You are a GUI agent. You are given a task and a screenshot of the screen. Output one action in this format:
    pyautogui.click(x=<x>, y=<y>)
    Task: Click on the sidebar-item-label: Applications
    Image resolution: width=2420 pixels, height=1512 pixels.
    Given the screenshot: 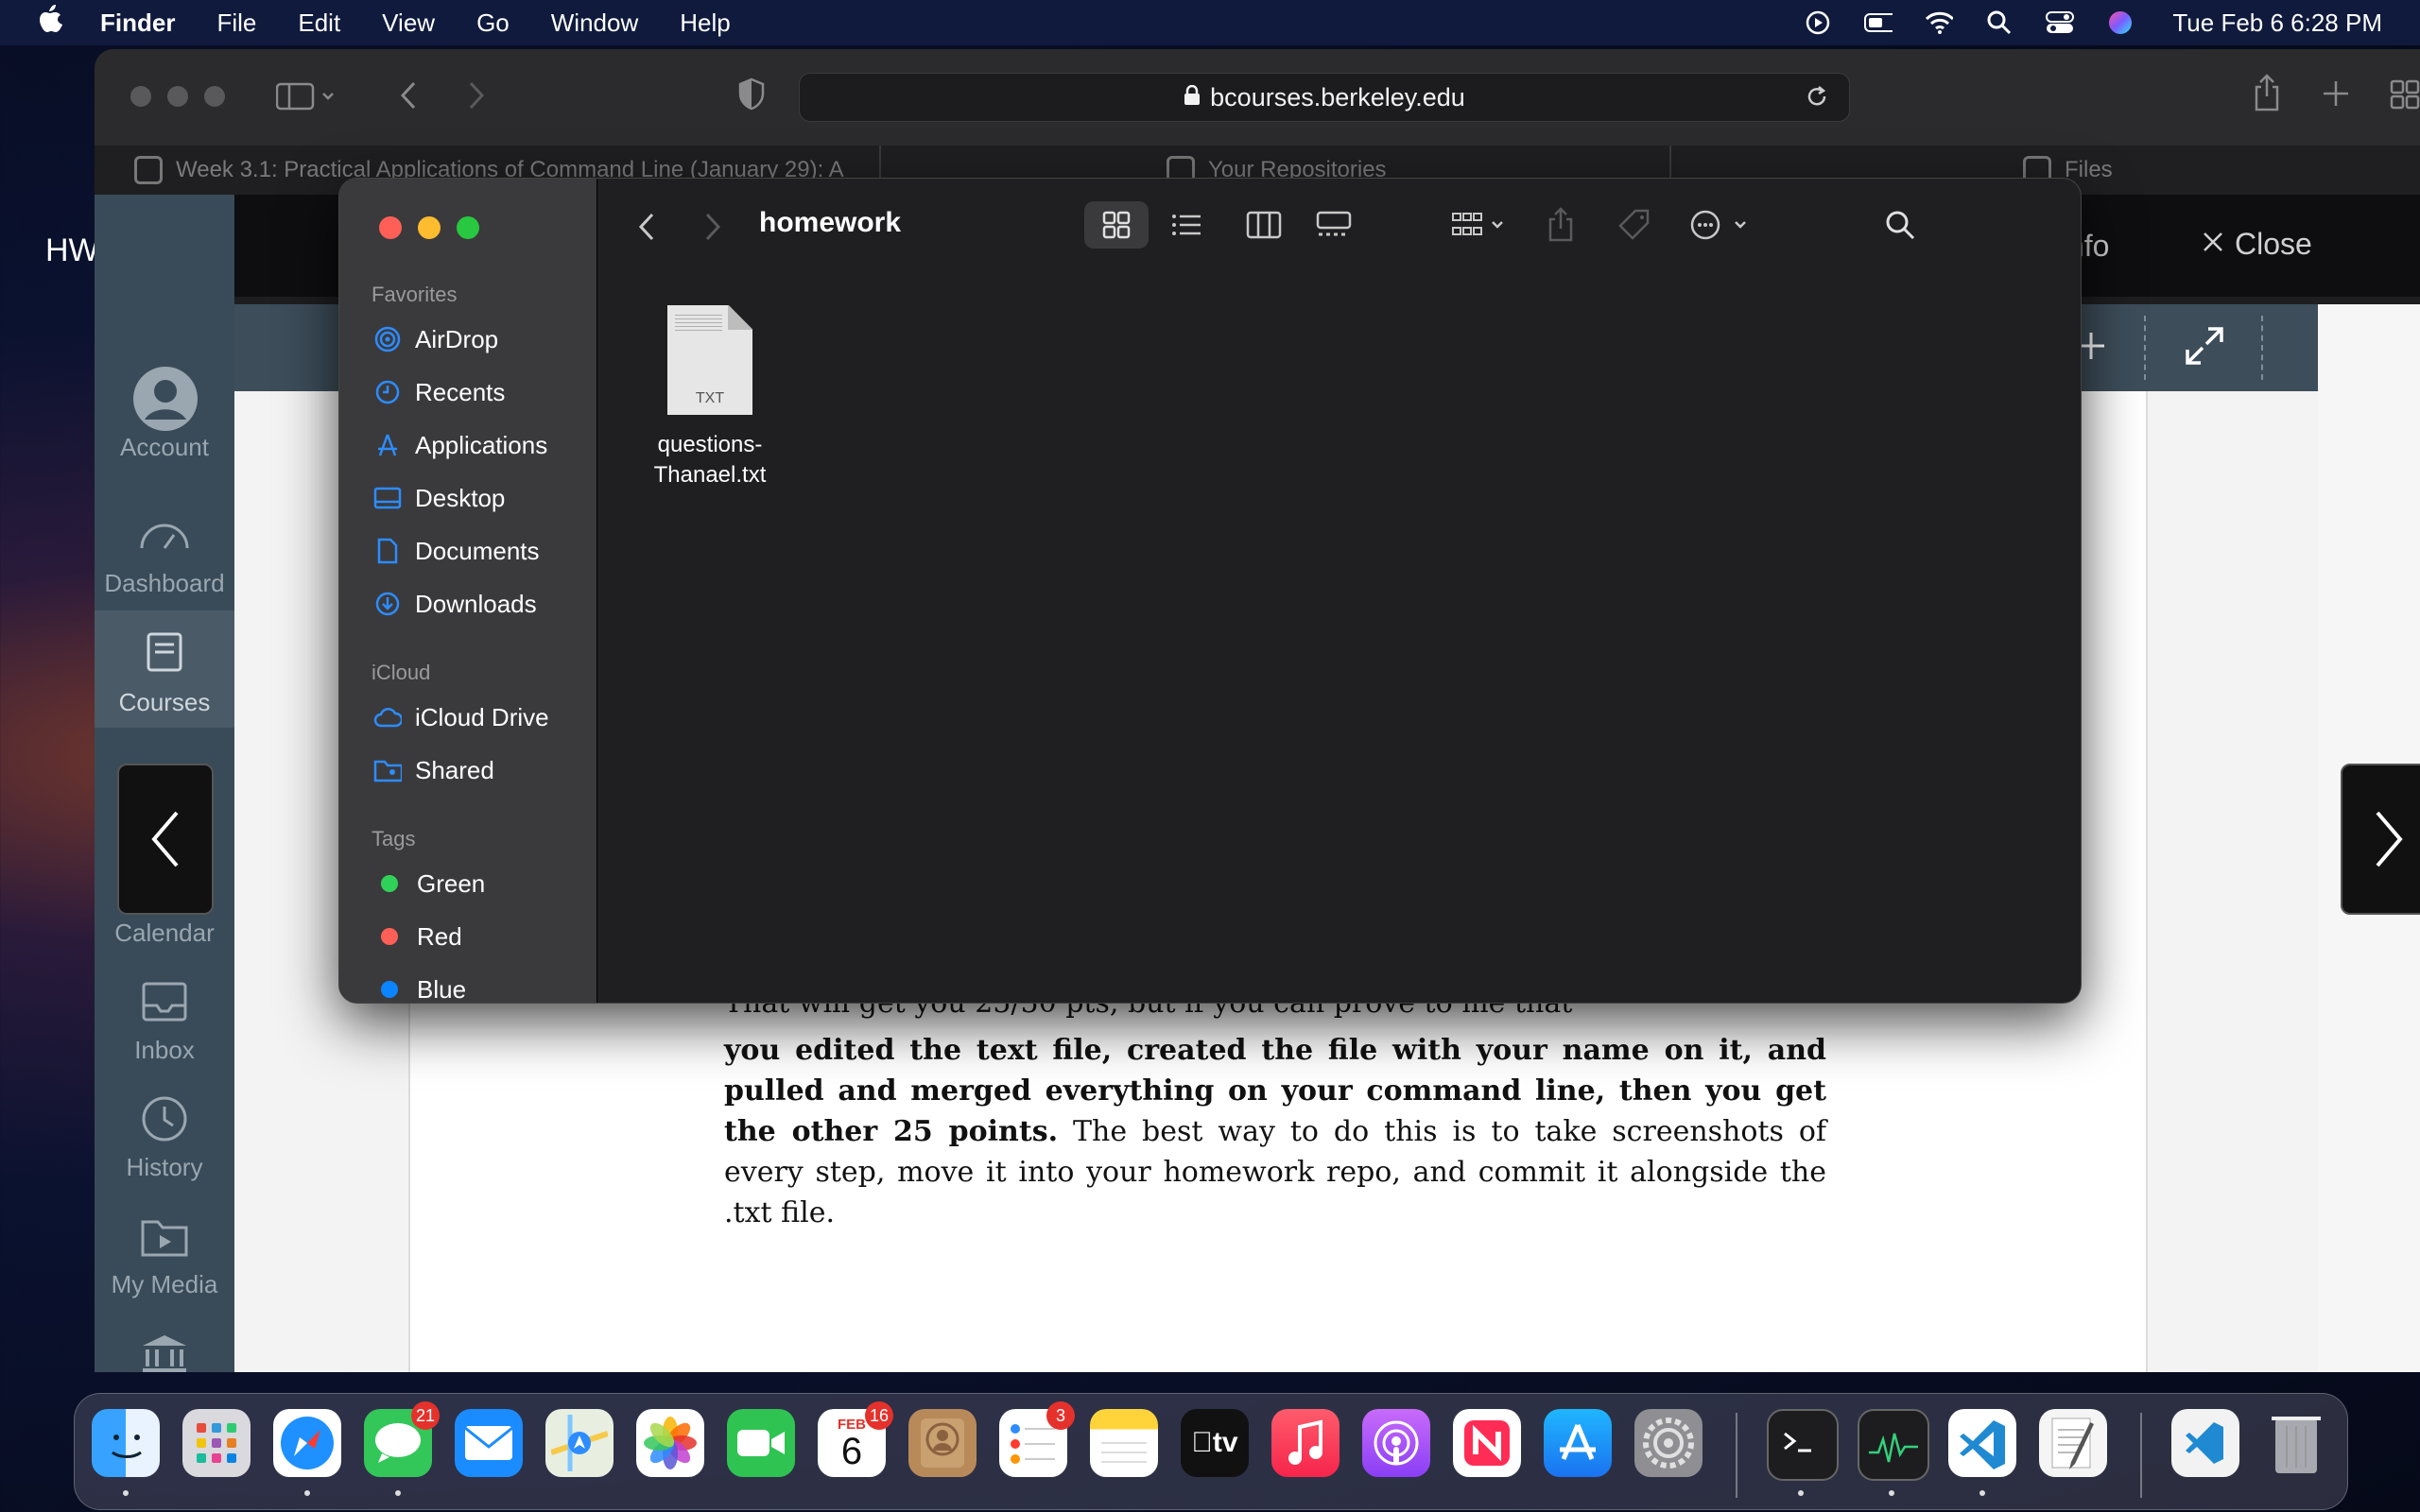 What is the action you would take?
    pyautogui.click(x=481, y=444)
    